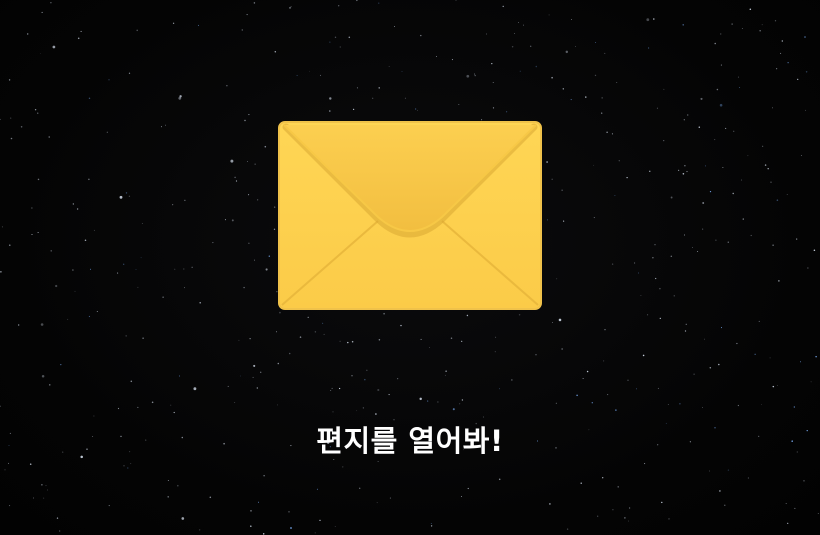  I want to click on envelope-button, so click(410, 215).